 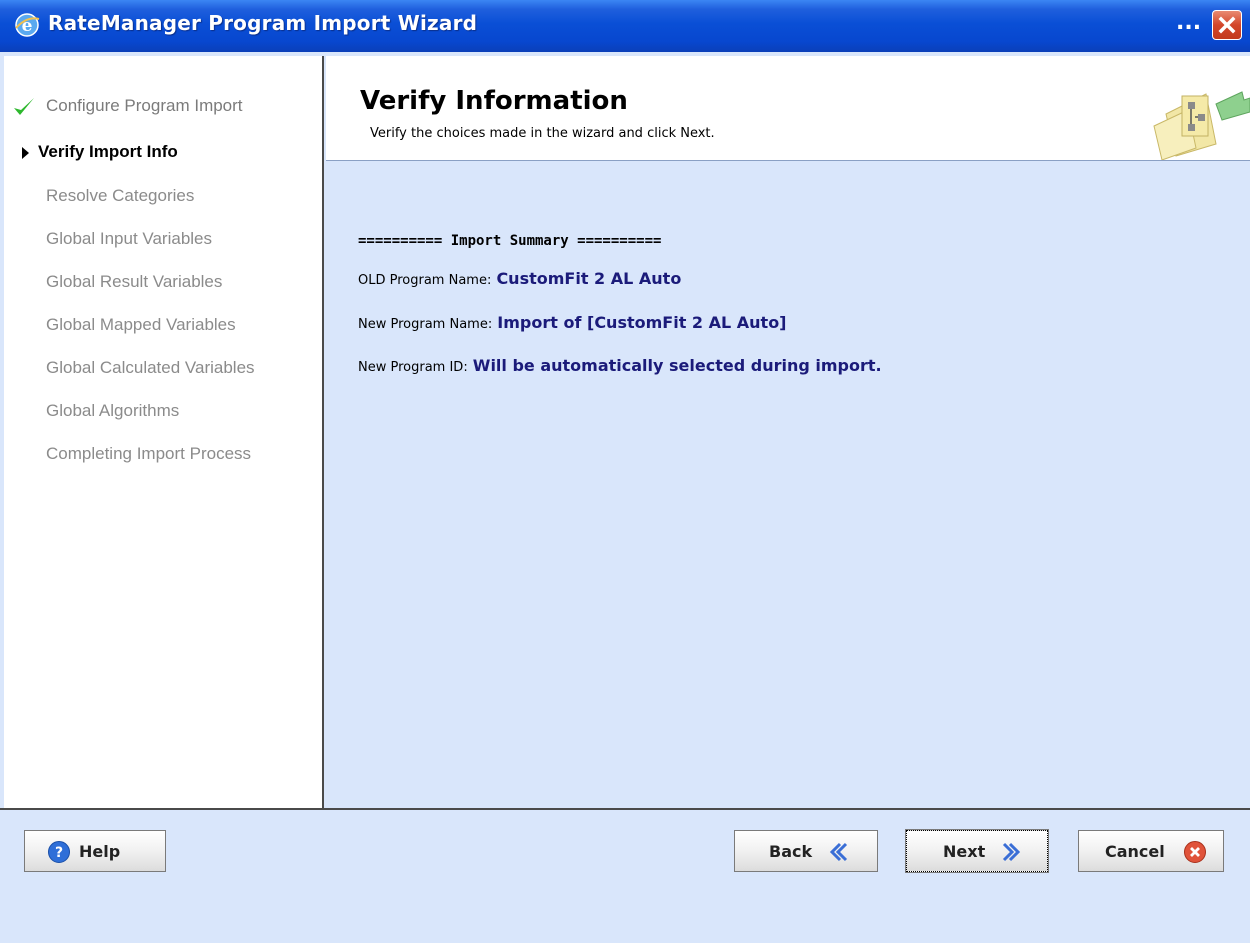 I want to click on new-program-id-label: New Program ID:, so click(x=413, y=367).